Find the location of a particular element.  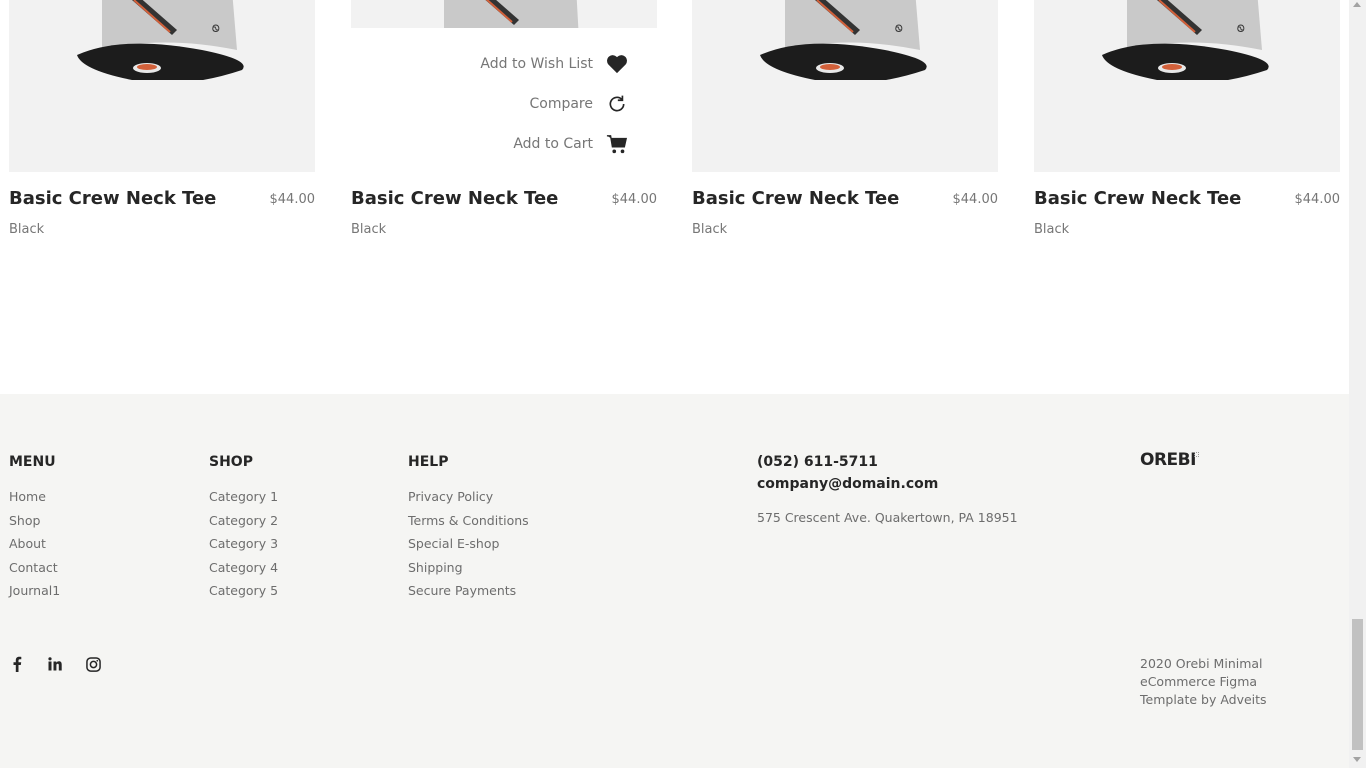

footer-link-shop: Shop is located at coordinates (34, 524).